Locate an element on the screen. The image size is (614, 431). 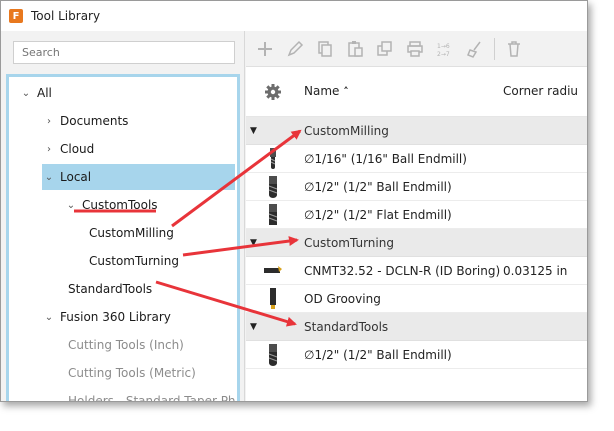
column-header-name: Name ˄ is located at coordinates (326, 91).